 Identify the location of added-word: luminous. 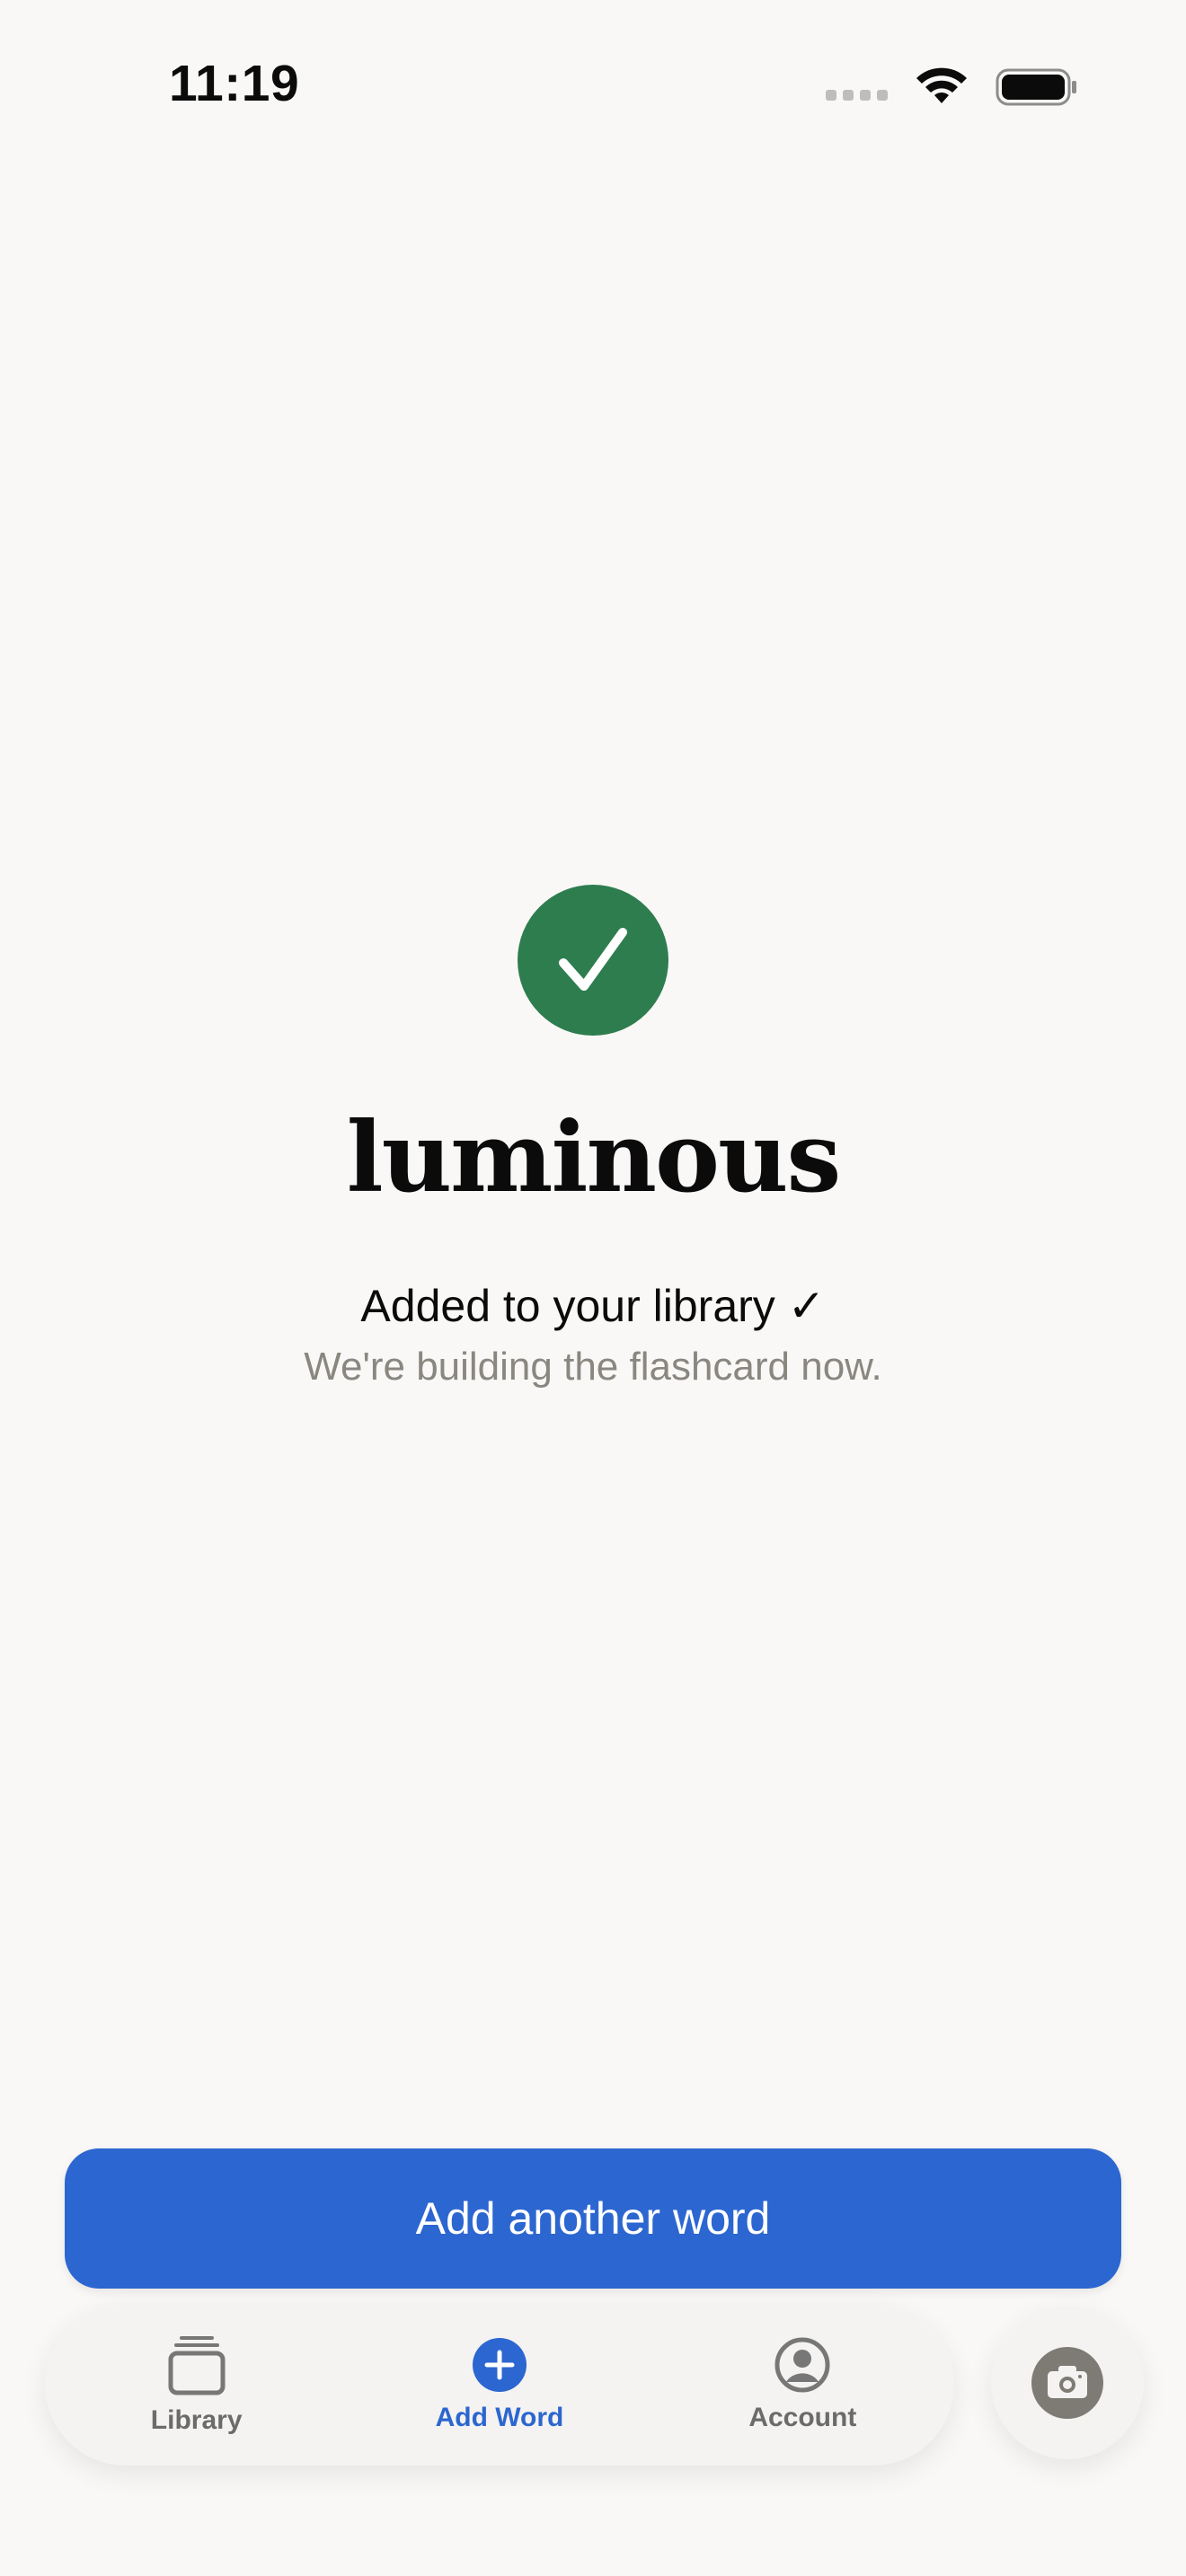
(594, 1157).